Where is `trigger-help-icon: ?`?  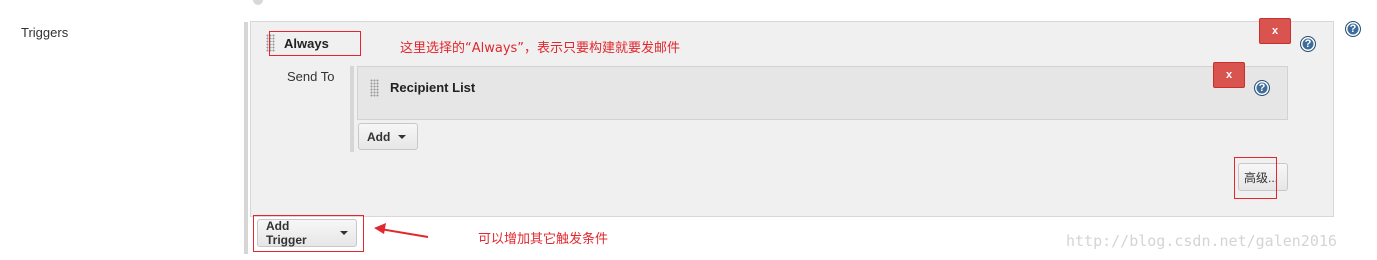
trigger-help-icon: ? is located at coordinates (1308, 44).